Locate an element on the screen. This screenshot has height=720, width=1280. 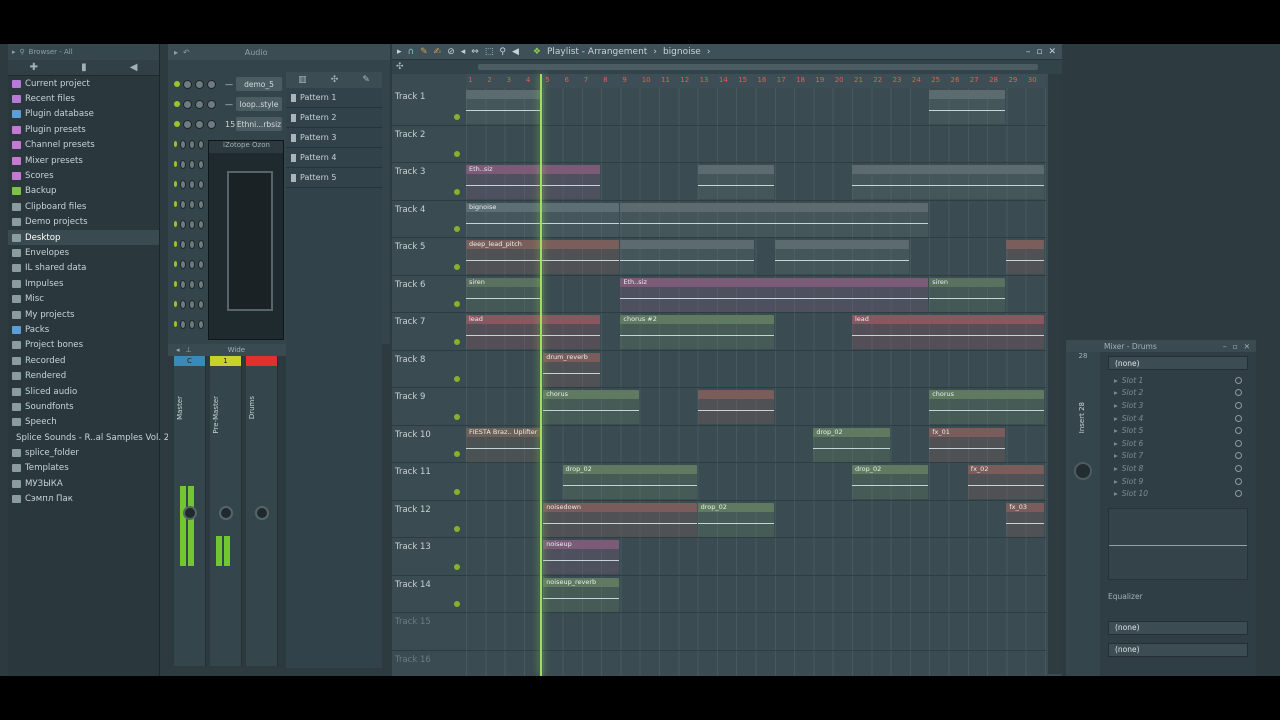
playlist-clip: noiseup_reverb is located at coordinates (581, 594).